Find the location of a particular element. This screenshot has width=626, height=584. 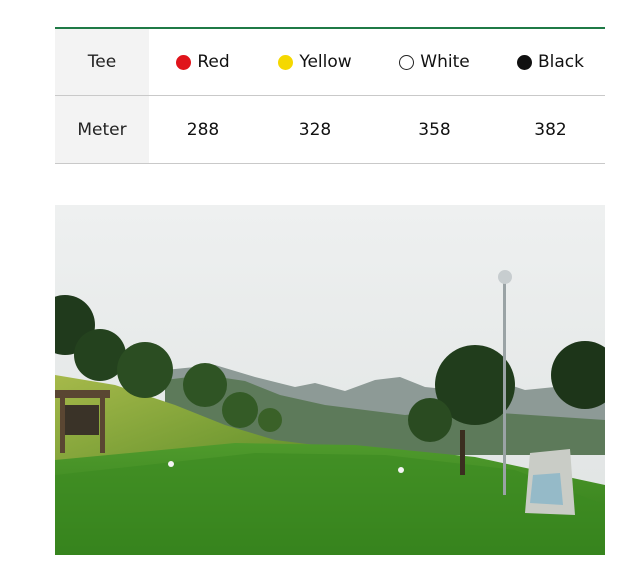

tee-yellow: Yellow is located at coordinates (315, 62).